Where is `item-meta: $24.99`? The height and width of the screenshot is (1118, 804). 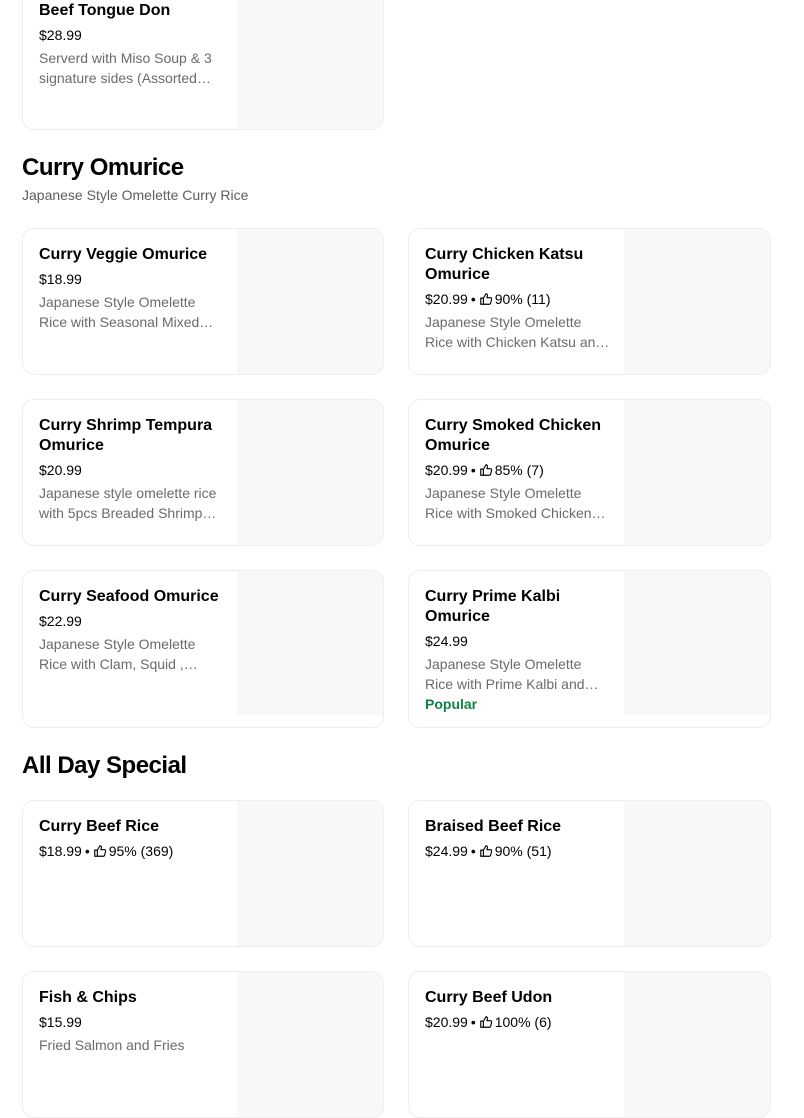
item-meta: $24.99 is located at coordinates (517, 641).